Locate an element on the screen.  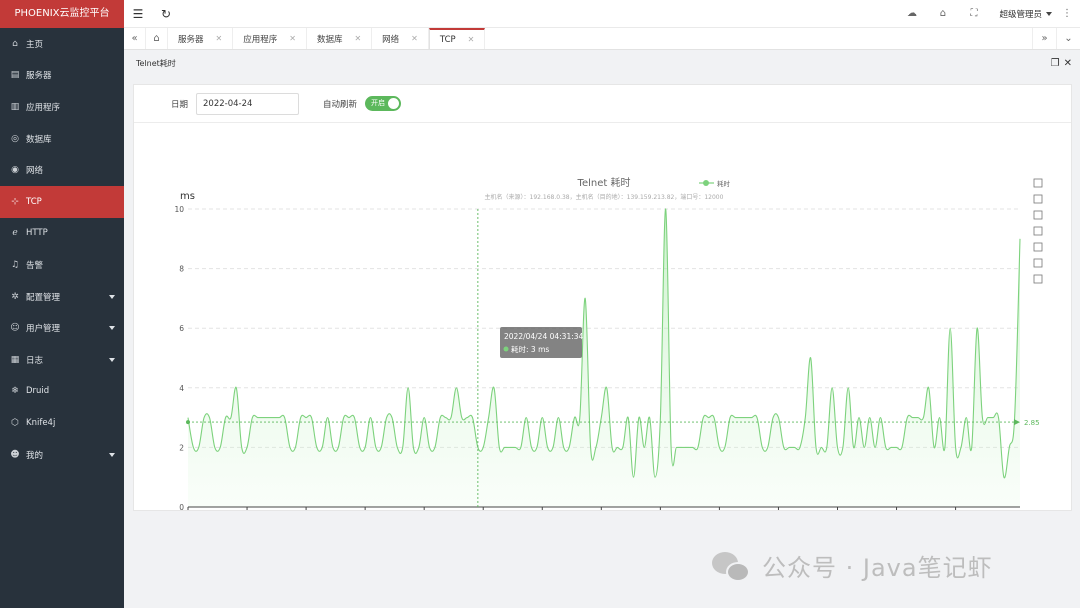
tab-list: 服务器 ✕ 应用程序 ✕ 数据库 ✕ 网络 ✕ TCP ✕ is located at coordinates (327, 38).